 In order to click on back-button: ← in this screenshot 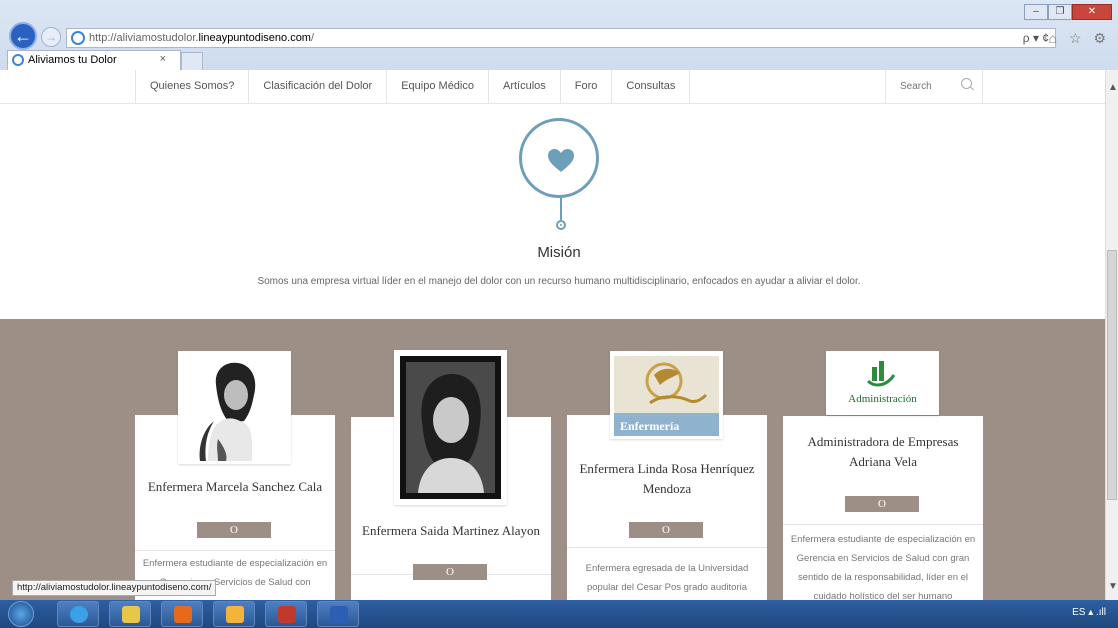, I will do `click(23, 36)`.